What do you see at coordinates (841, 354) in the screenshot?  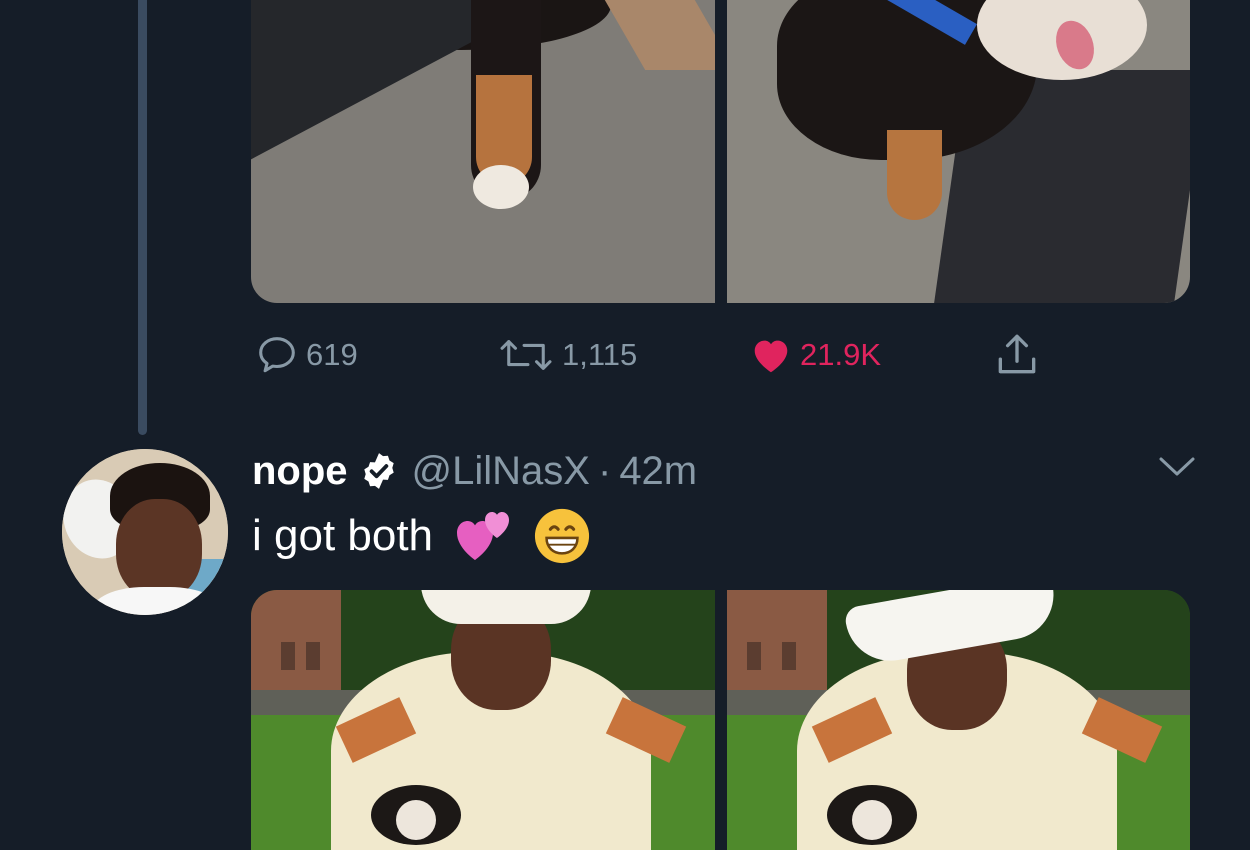 I see `like-count: 21.9K` at bounding box center [841, 354].